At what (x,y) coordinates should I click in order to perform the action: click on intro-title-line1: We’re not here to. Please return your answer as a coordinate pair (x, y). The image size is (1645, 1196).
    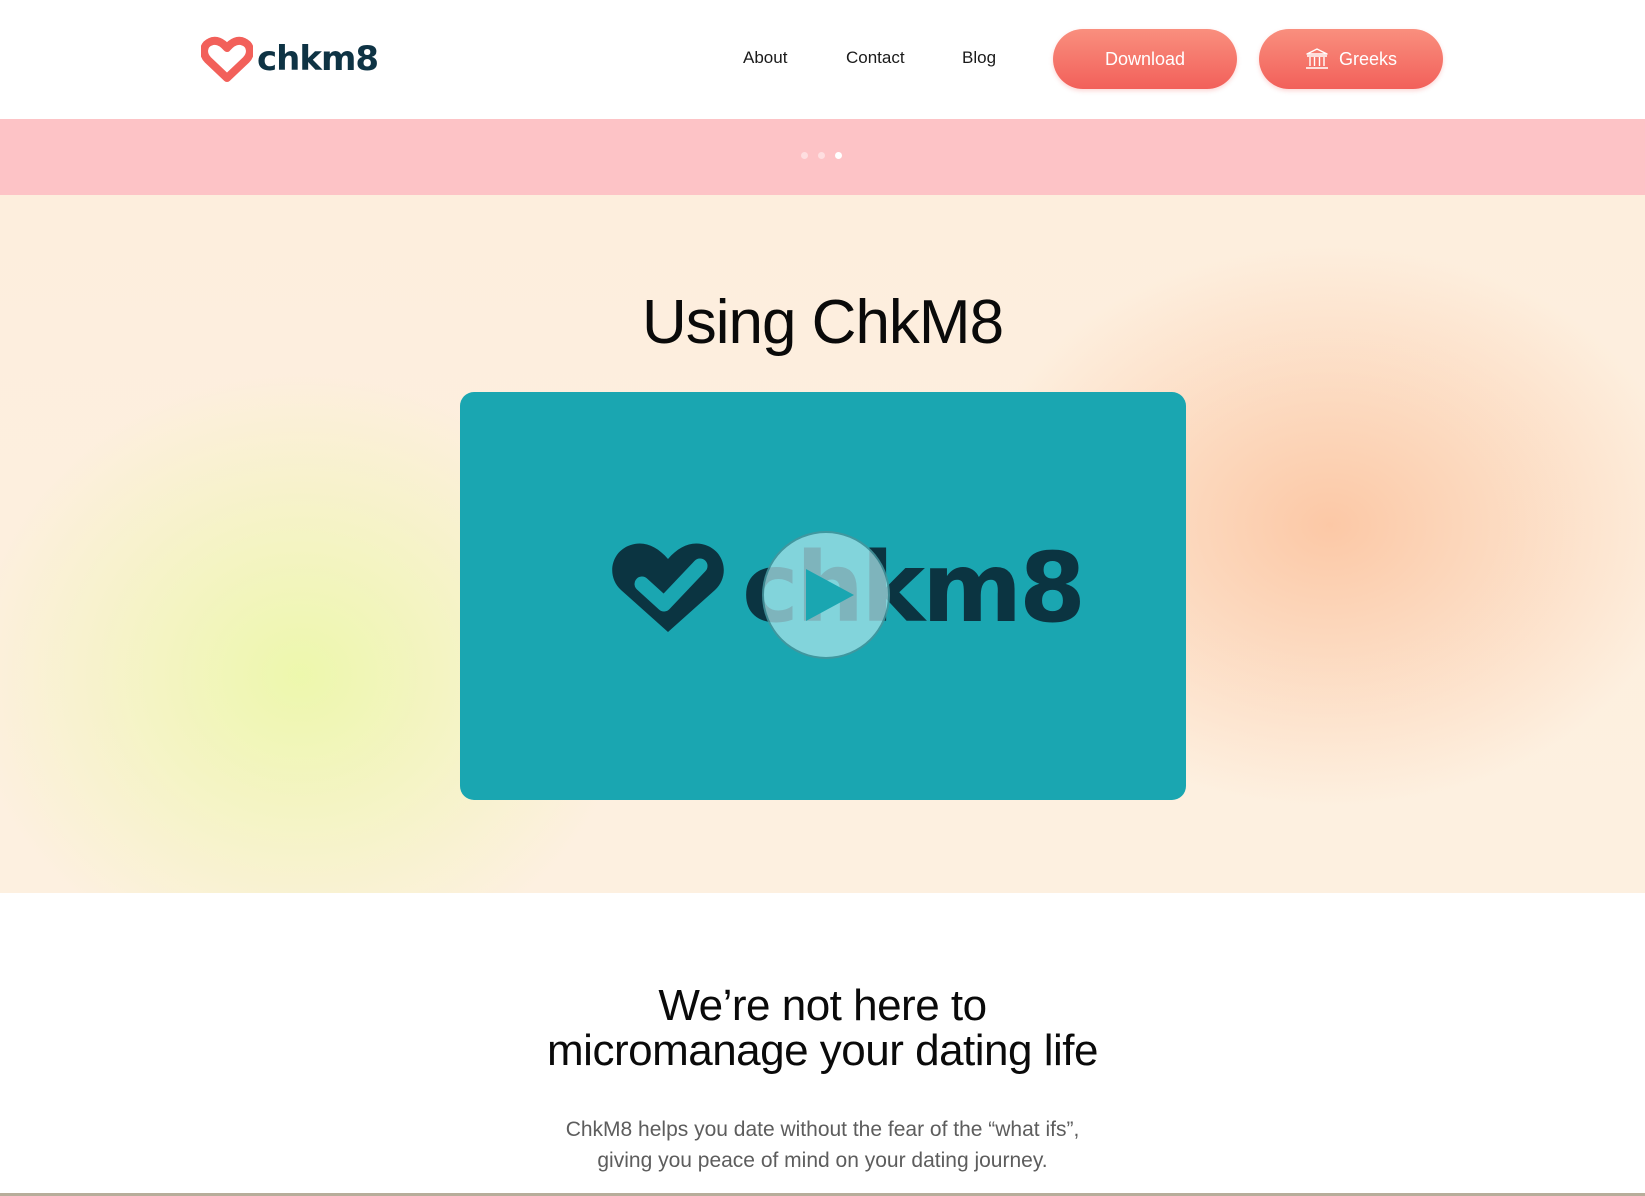
    Looking at the image, I should click on (822, 1005).